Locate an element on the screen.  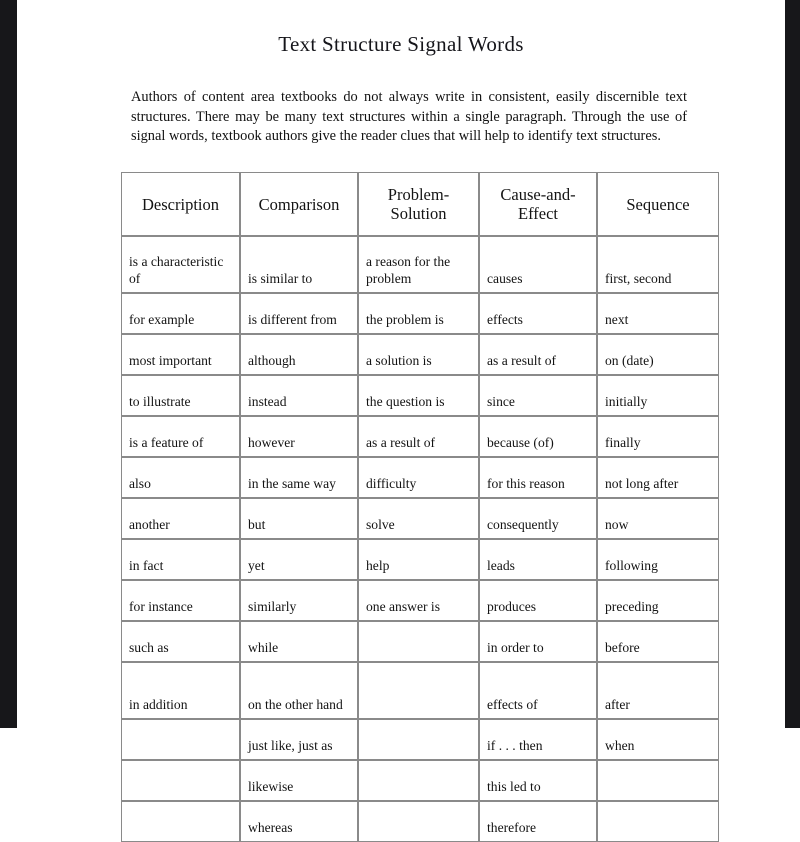
table-row: likewise this led to is located at coordinates (420, 780).